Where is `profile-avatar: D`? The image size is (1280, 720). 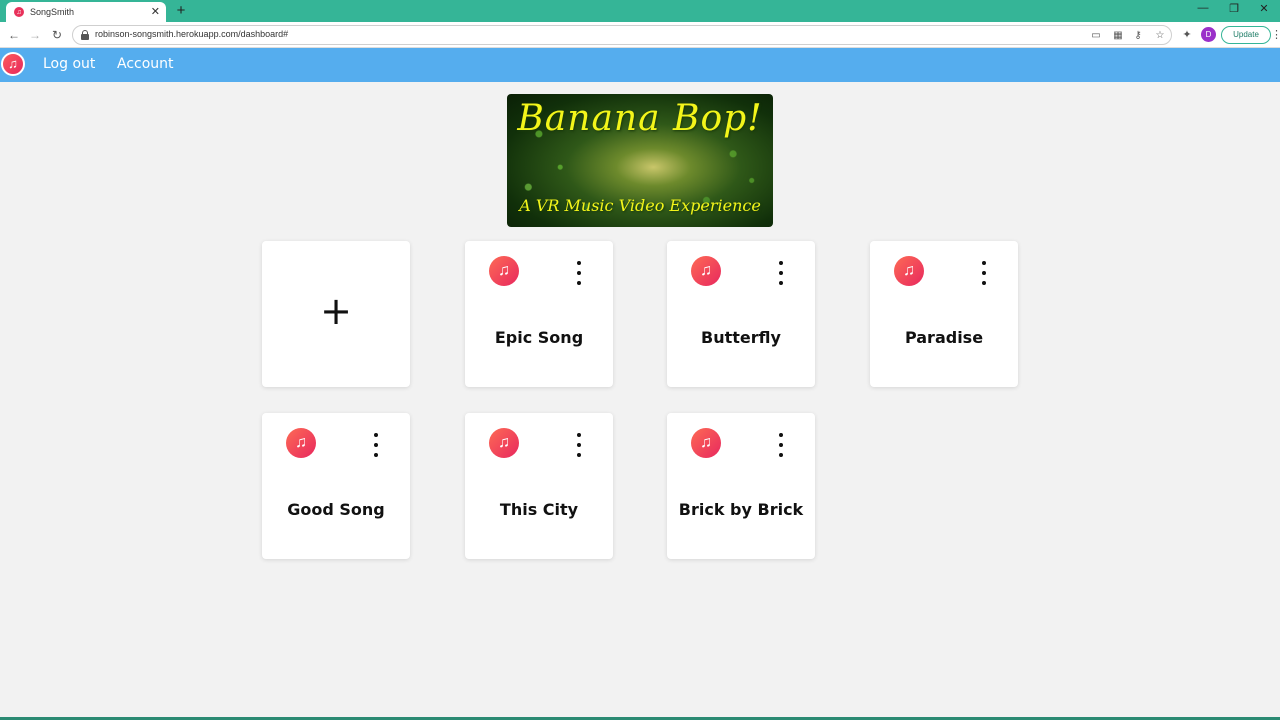 profile-avatar: D is located at coordinates (1208, 34).